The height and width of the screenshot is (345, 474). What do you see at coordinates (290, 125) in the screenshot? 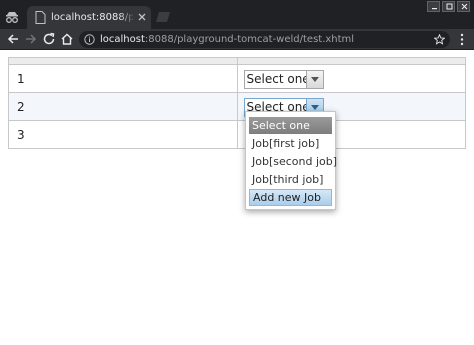
I see `dropdown-option-select-one: Select one` at bounding box center [290, 125].